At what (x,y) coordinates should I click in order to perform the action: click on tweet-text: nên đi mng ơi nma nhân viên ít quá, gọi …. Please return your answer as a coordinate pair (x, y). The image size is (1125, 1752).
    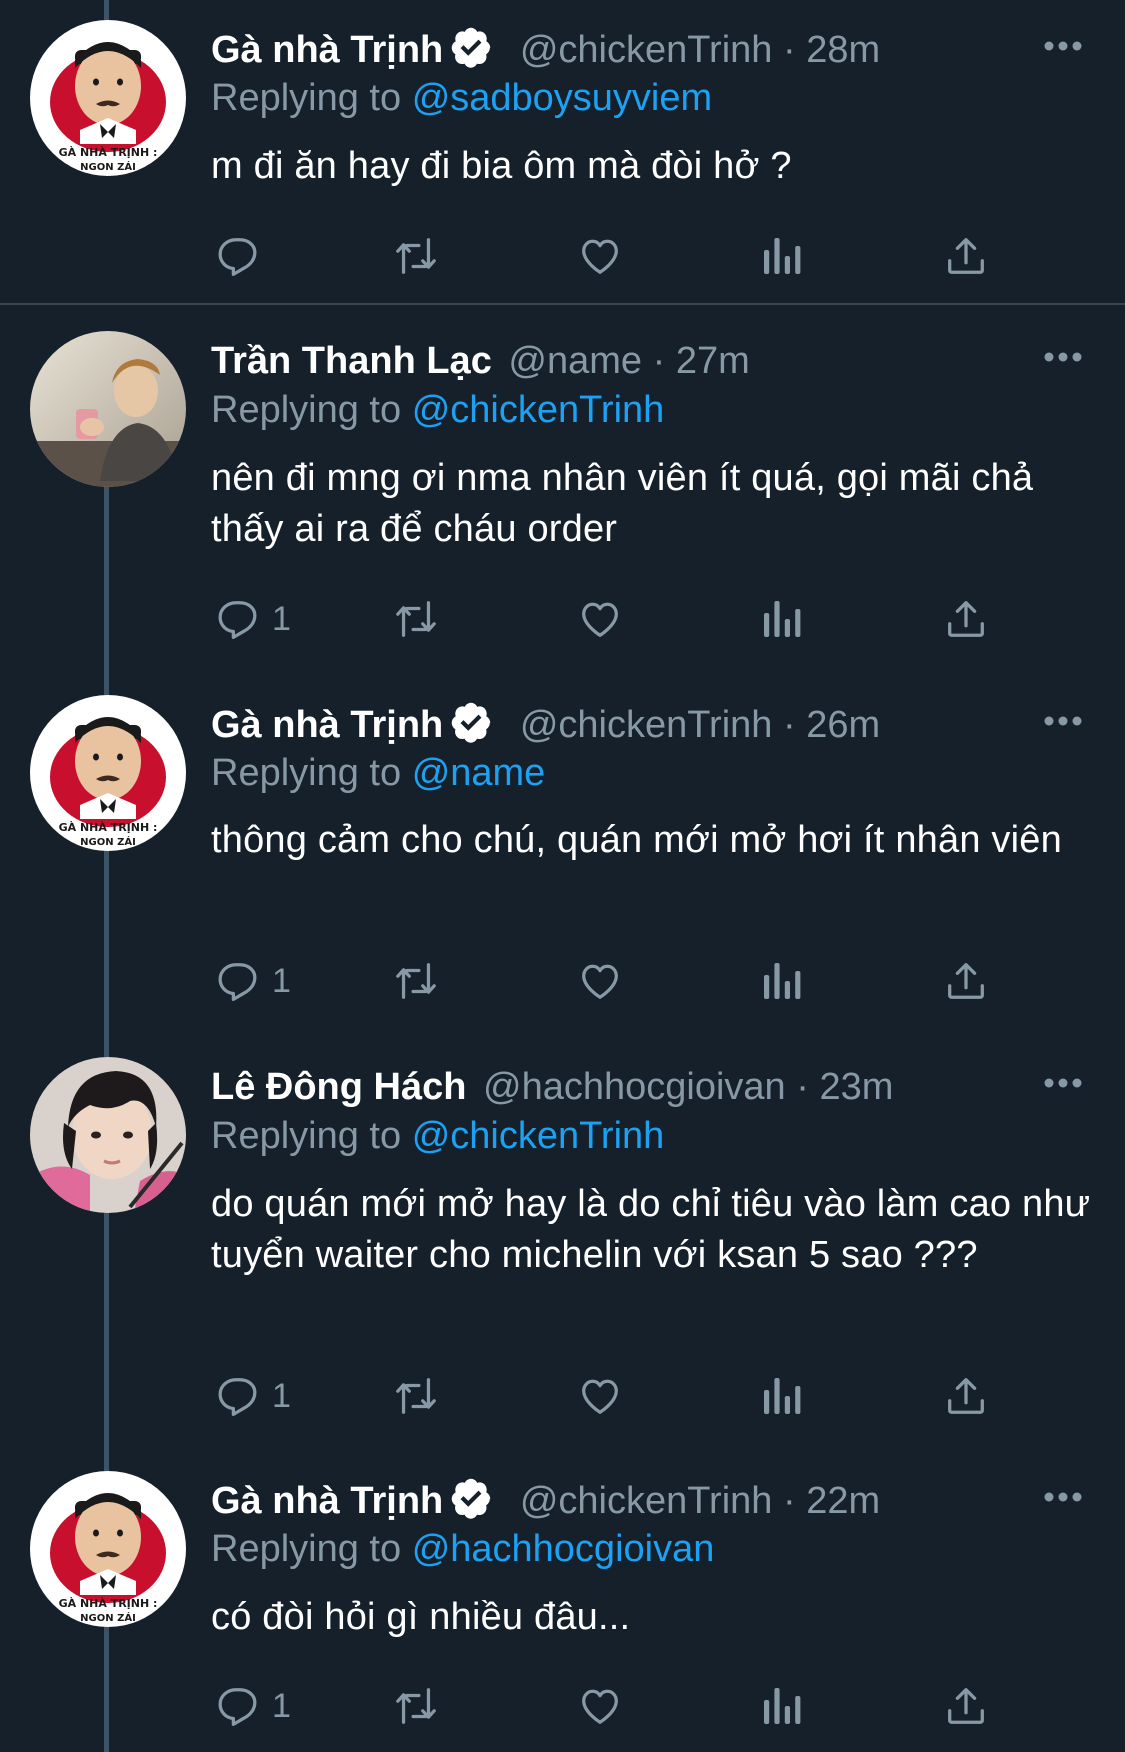
    Looking at the image, I should click on (622, 503).